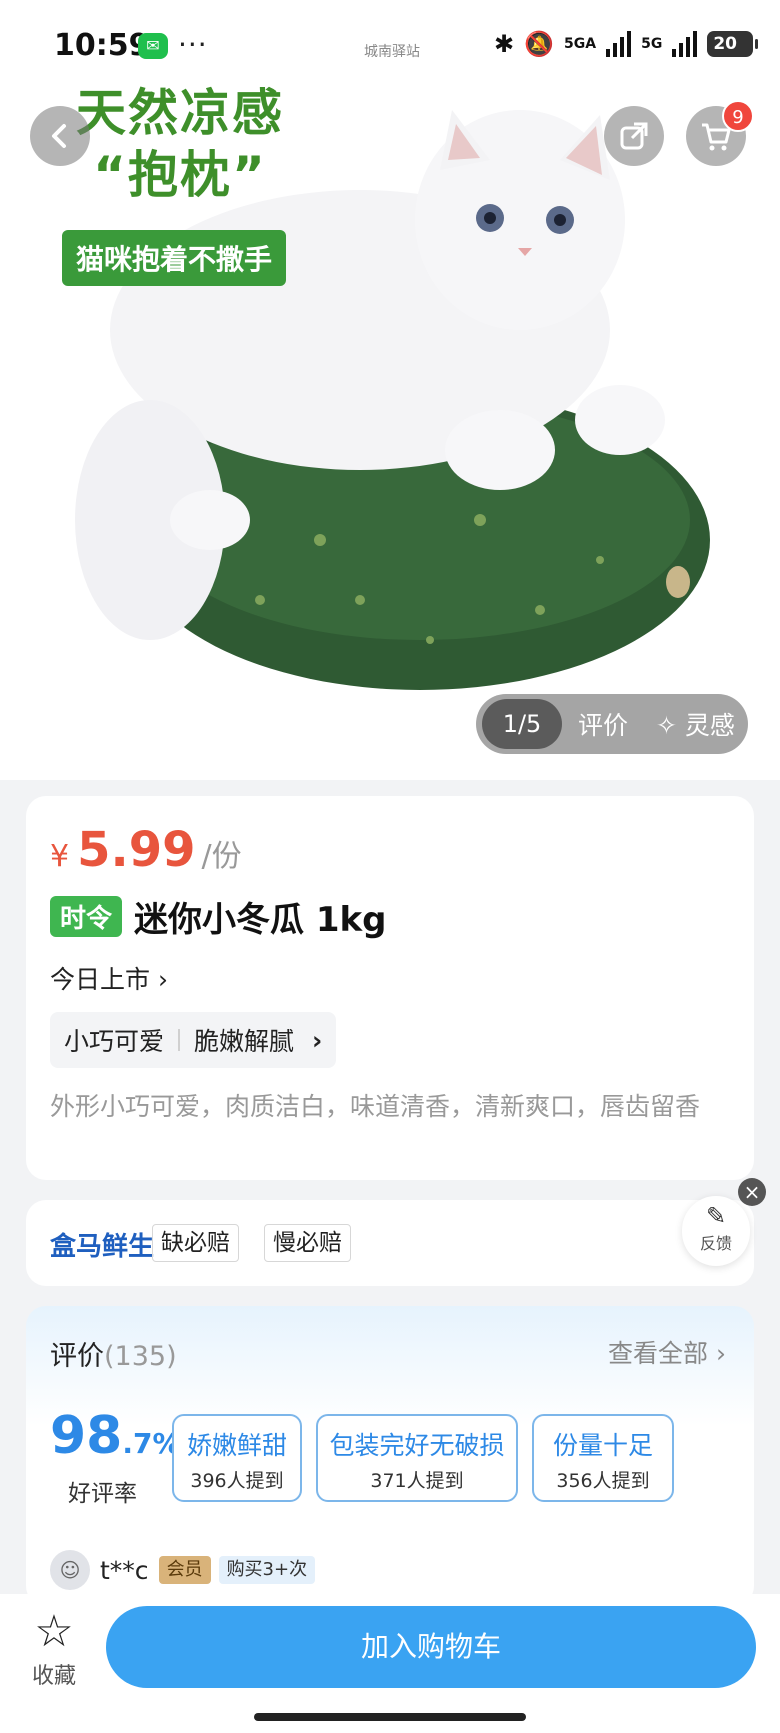 The width and height of the screenshot is (780, 1733). What do you see at coordinates (221, 856) in the screenshot?
I see `price-unit: /份` at bounding box center [221, 856].